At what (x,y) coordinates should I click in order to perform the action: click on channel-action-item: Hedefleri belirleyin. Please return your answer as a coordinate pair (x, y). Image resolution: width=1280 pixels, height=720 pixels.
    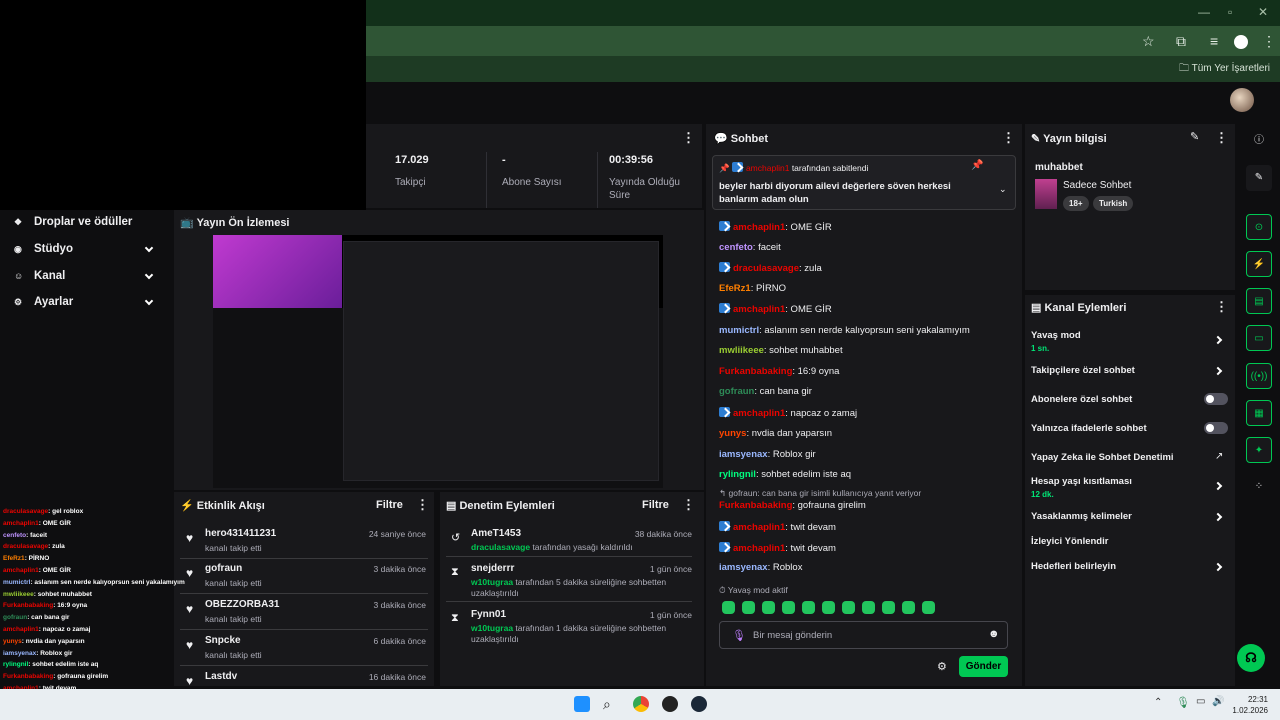
    Looking at the image, I should click on (1073, 566).